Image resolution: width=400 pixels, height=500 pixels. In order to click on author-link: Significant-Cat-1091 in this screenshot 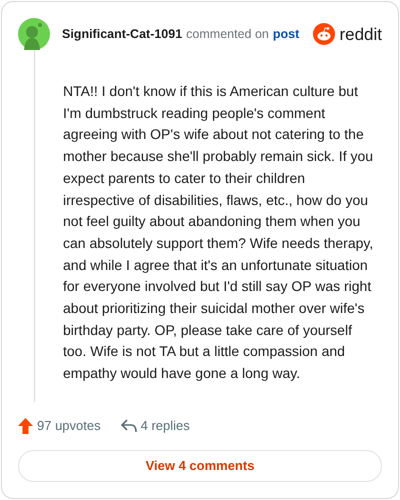, I will do `click(122, 34)`.